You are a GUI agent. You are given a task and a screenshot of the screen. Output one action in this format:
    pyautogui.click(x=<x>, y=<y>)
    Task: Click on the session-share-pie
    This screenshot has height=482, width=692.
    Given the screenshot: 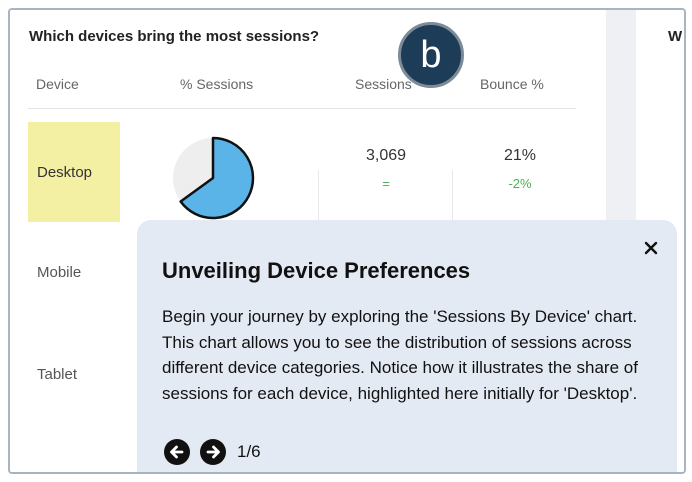 What is the action you would take?
    pyautogui.click(x=213, y=178)
    